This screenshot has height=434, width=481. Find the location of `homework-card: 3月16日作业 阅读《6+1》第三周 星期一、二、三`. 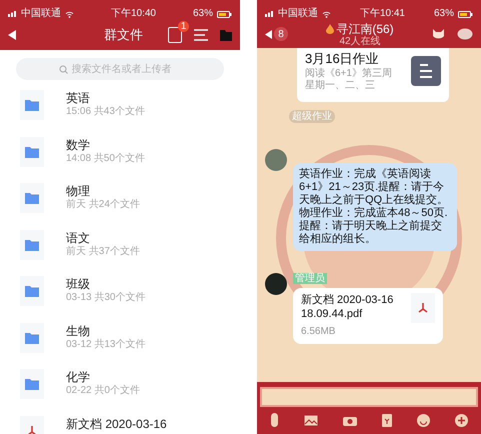

homework-card: 3月16日作业 阅读《6+1》第三周 星期一、二、三 is located at coordinates (373, 75).